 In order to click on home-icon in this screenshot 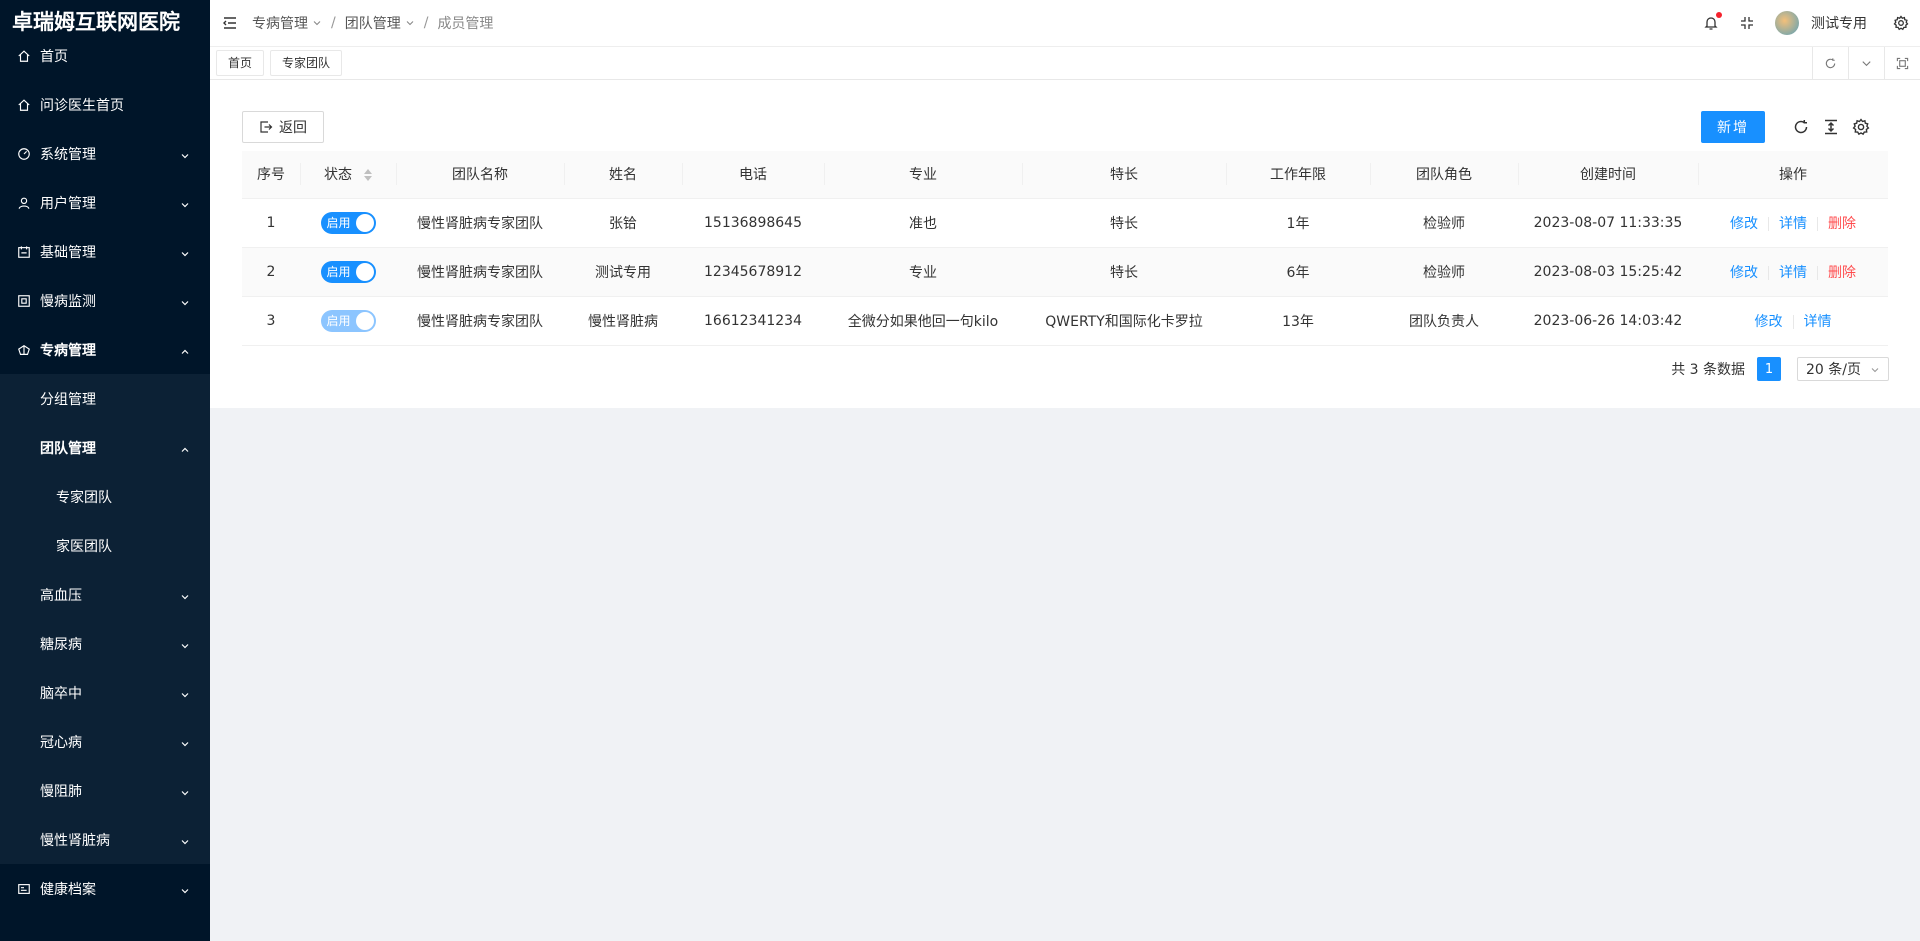, I will do `click(24, 105)`.